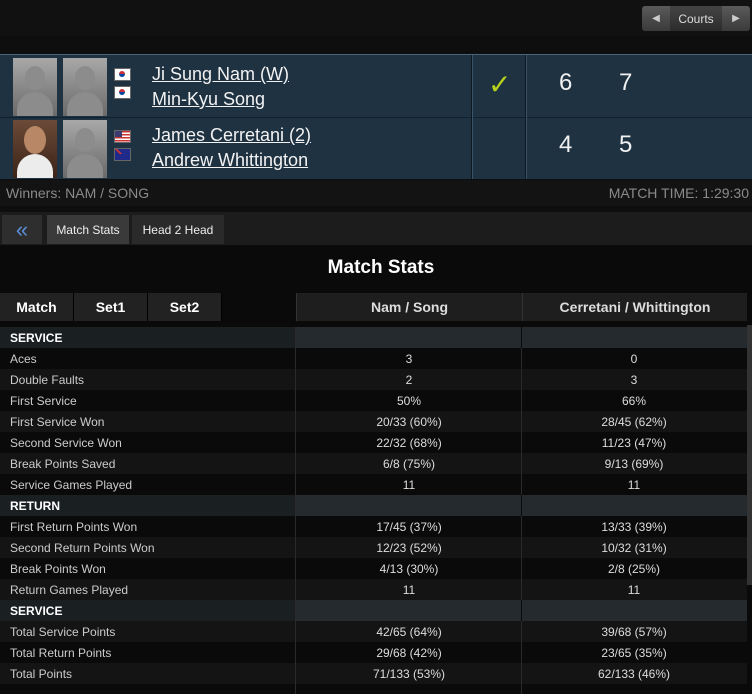 Image resolution: width=752 pixels, height=694 pixels. Describe the element at coordinates (178, 229) in the screenshot. I see `tab-head-2-head: Head 2 Head` at that location.